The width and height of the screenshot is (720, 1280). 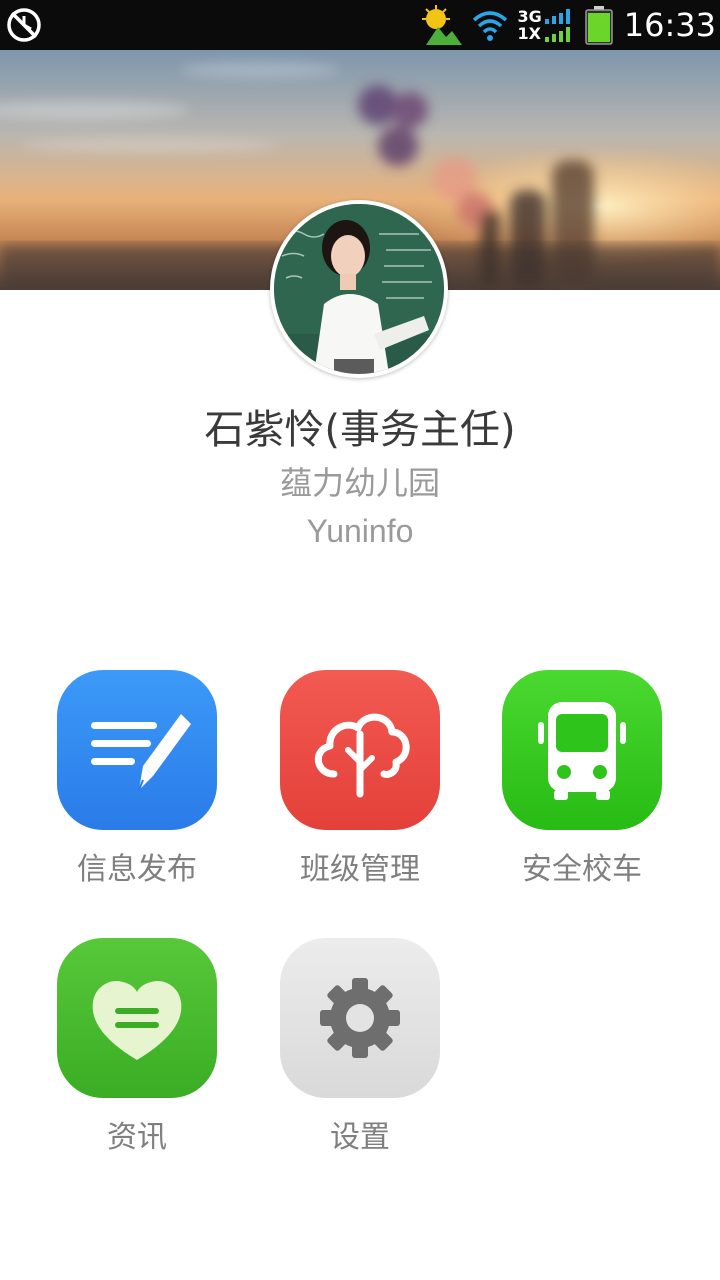 I want to click on app-school-bus: 安全校车, so click(x=582, y=790).